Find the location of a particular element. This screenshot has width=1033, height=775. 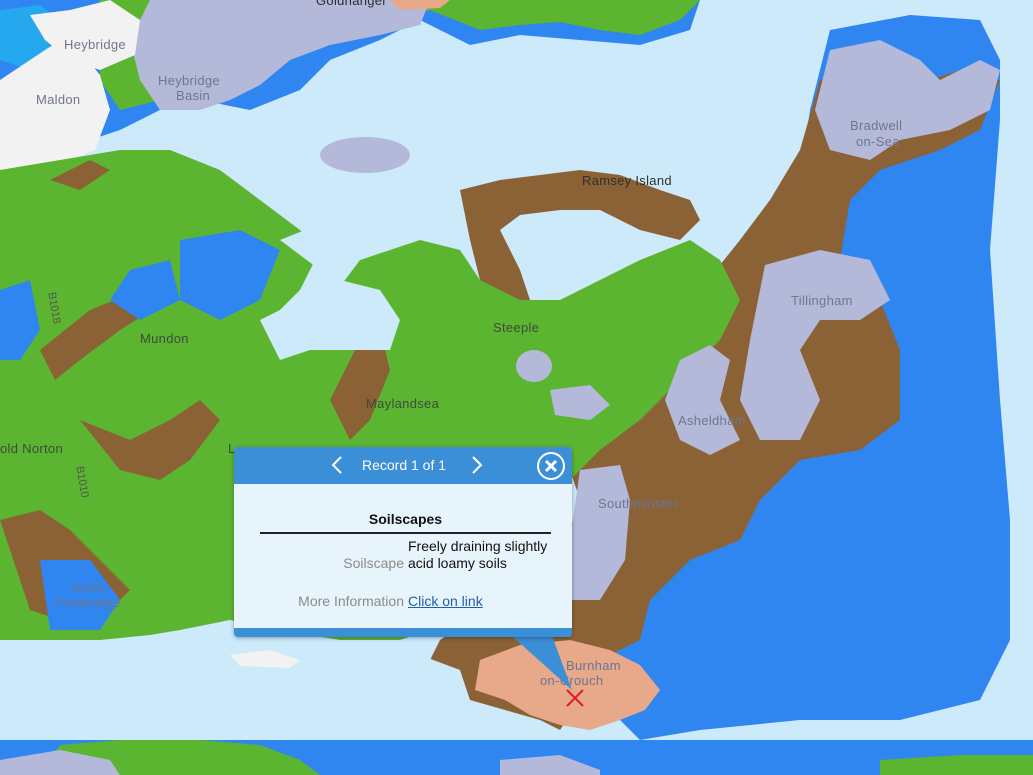

next-record-icon is located at coordinates (476, 465).